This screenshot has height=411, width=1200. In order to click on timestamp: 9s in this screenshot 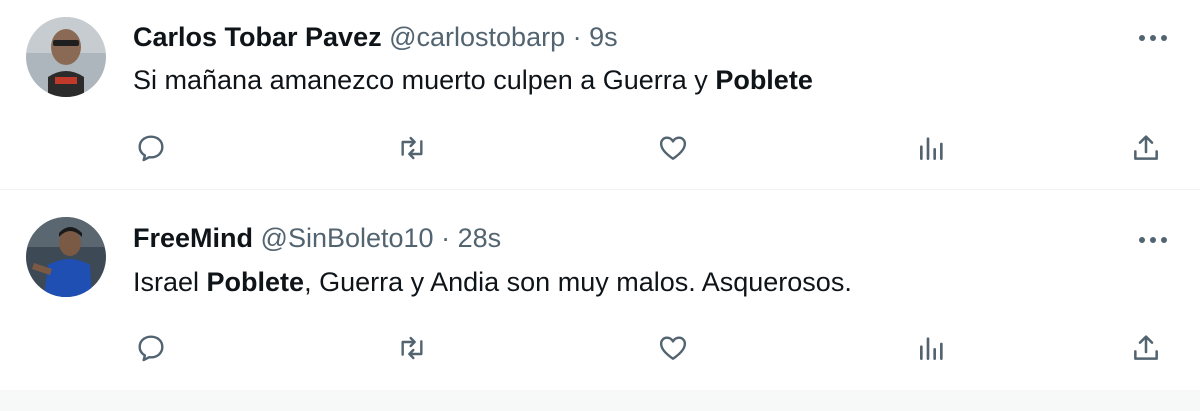, I will do `click(603, 37)`.